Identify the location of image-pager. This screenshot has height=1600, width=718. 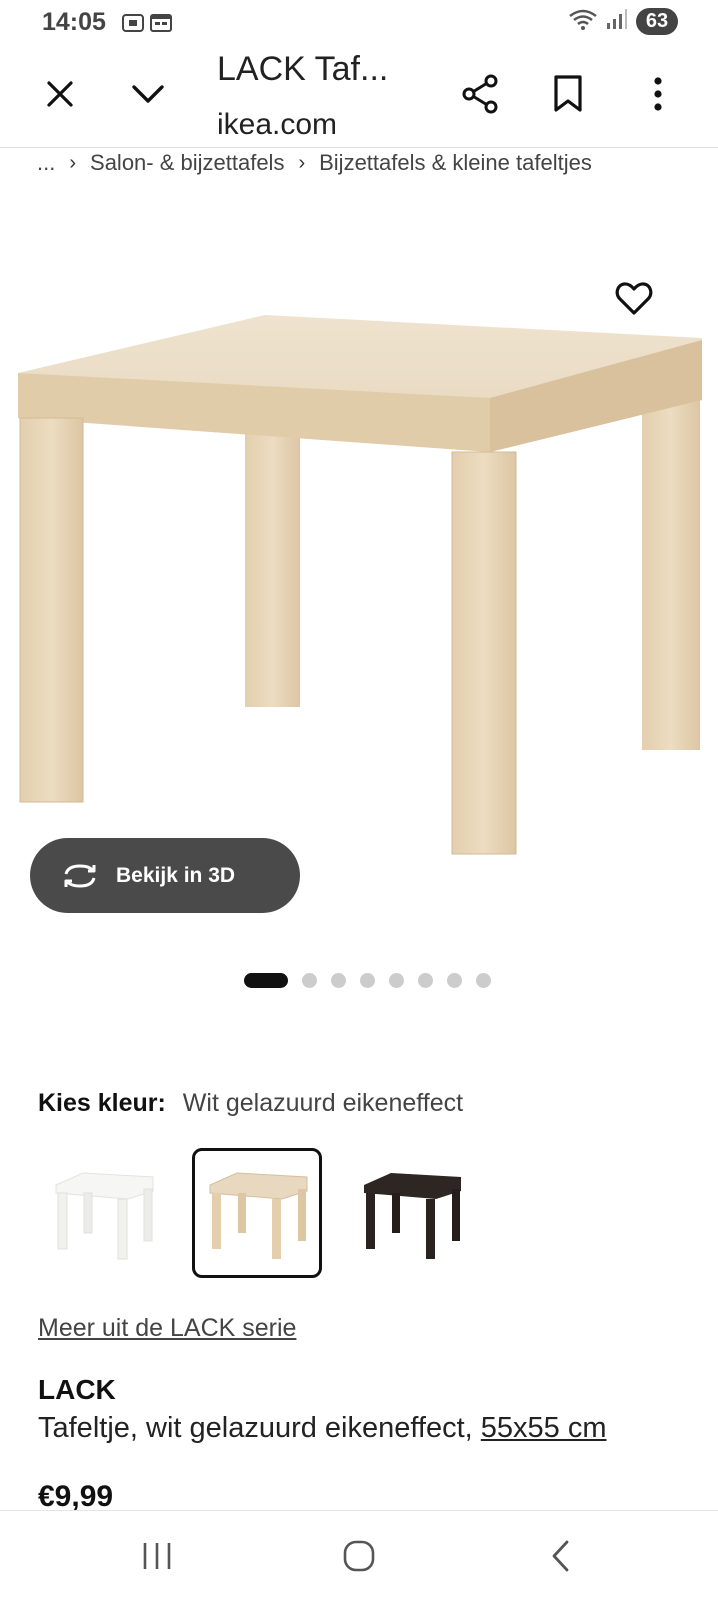
(359, 980).